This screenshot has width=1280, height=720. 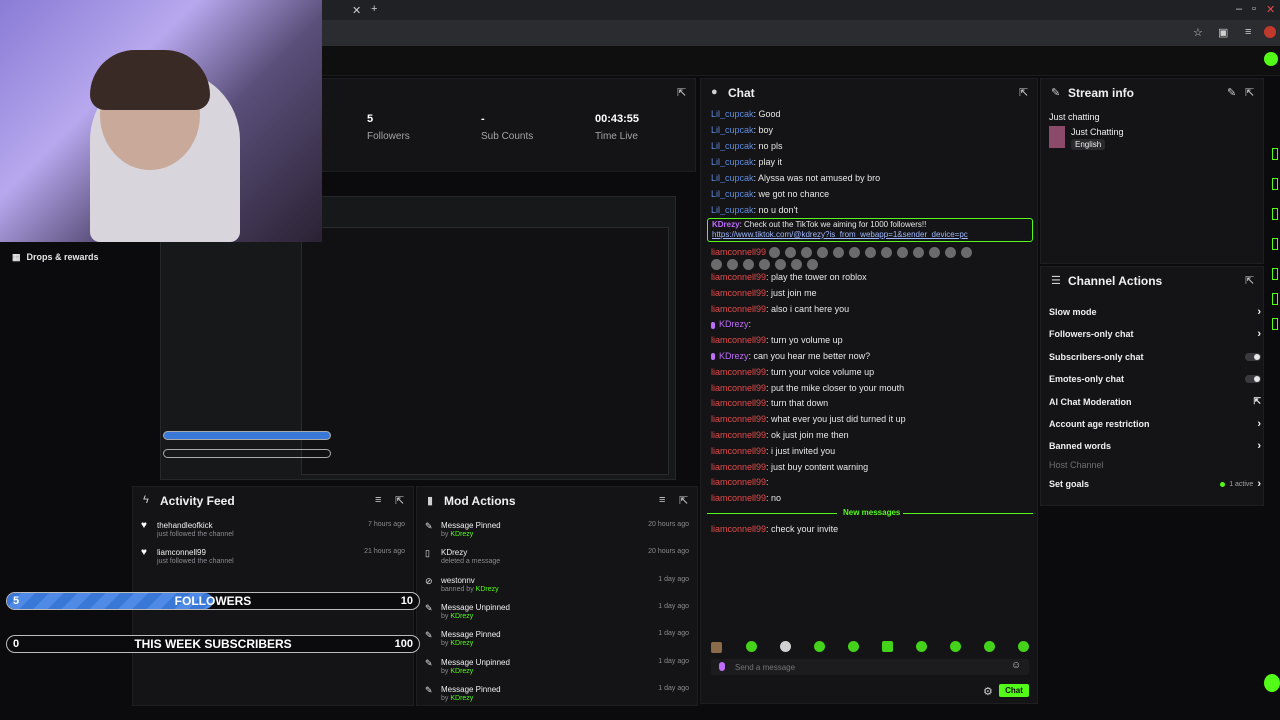 I want to click on help-bubble-icon, so click(x=1272, y=683).